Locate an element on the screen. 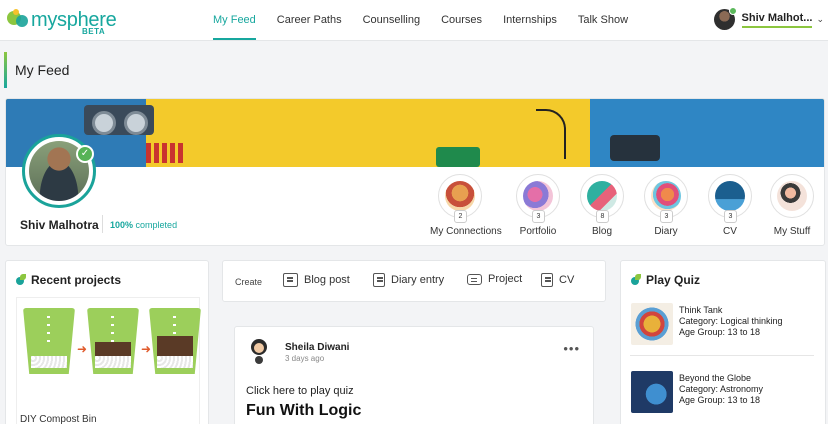  create-item-label: Diary entry is located at coordinates (418, 280).